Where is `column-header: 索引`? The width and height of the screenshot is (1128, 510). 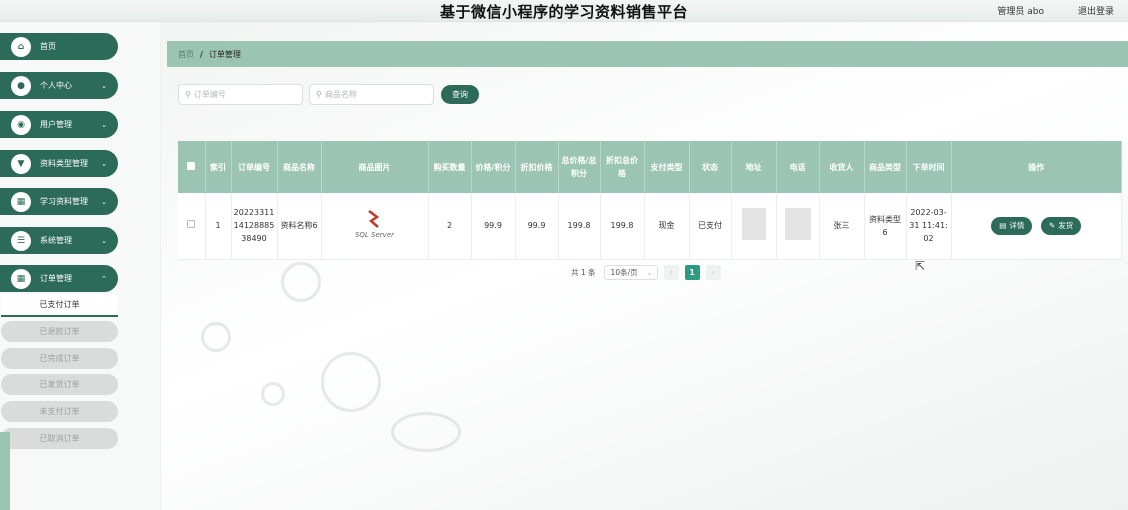
column-header: 索引 is located at coordinates (218, 167).